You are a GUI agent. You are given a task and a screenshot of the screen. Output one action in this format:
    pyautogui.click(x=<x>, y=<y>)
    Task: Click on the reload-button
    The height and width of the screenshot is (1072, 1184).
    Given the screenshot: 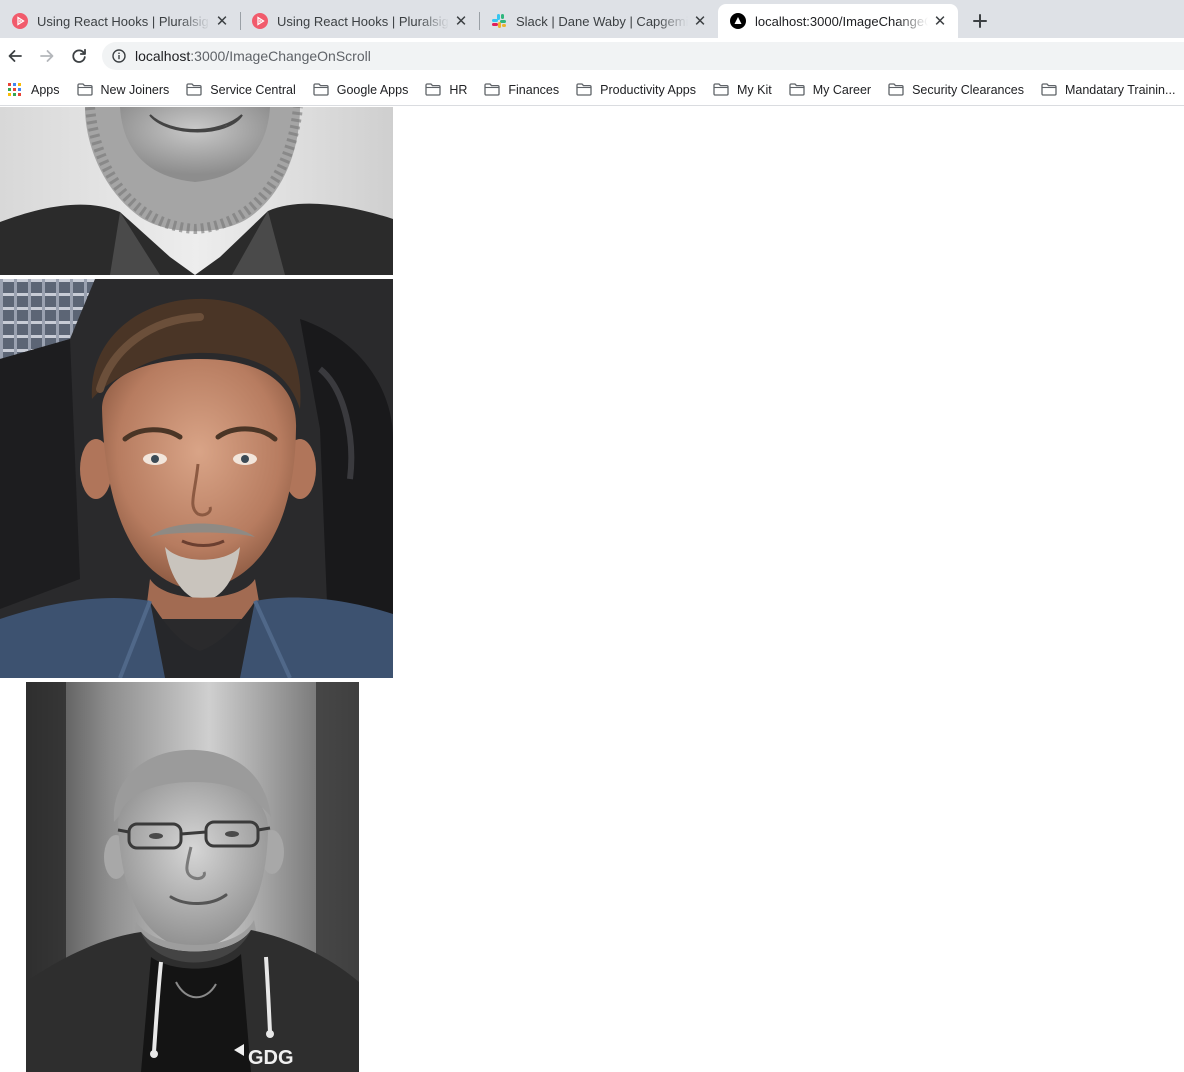 What is the action you would take?
    pyautogui.click(x=79, y=56)
    